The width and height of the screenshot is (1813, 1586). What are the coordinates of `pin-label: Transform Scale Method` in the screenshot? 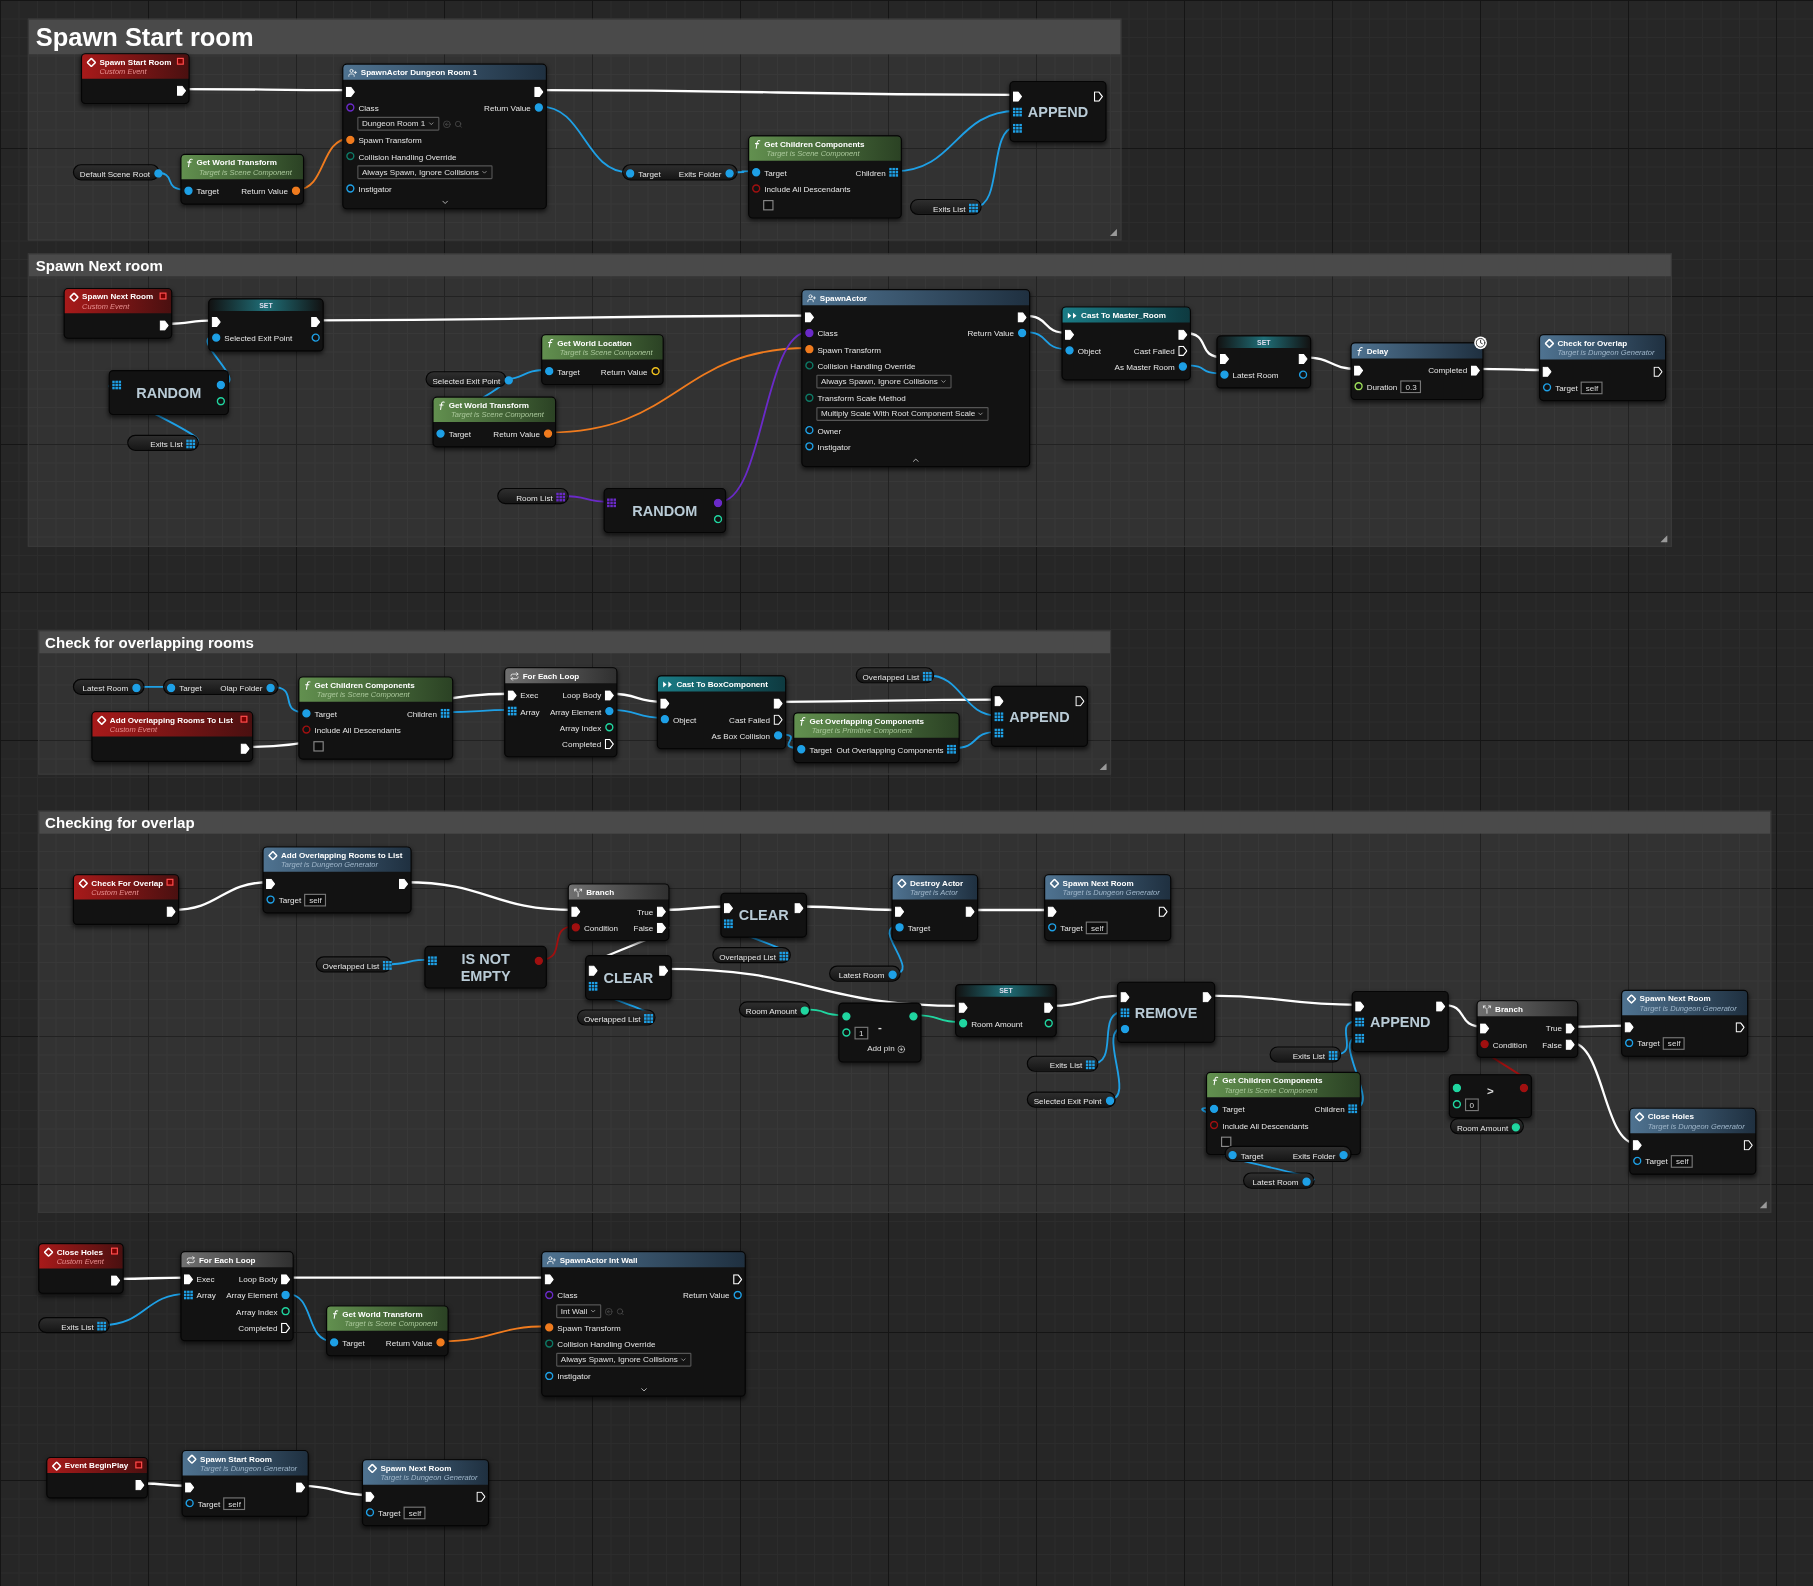 It's located at (861, 397).